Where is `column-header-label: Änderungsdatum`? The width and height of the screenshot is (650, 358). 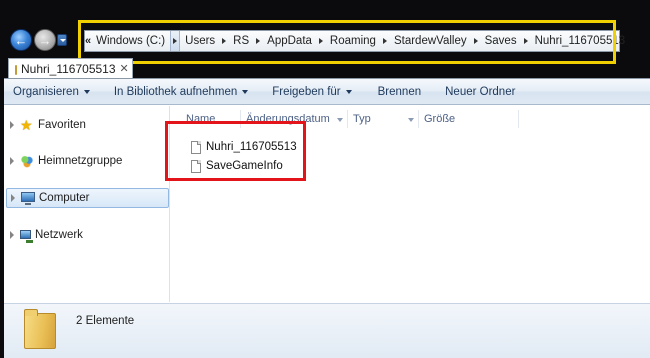
column-header-label: Änderungsdatum is located at coordinates (288, 119).